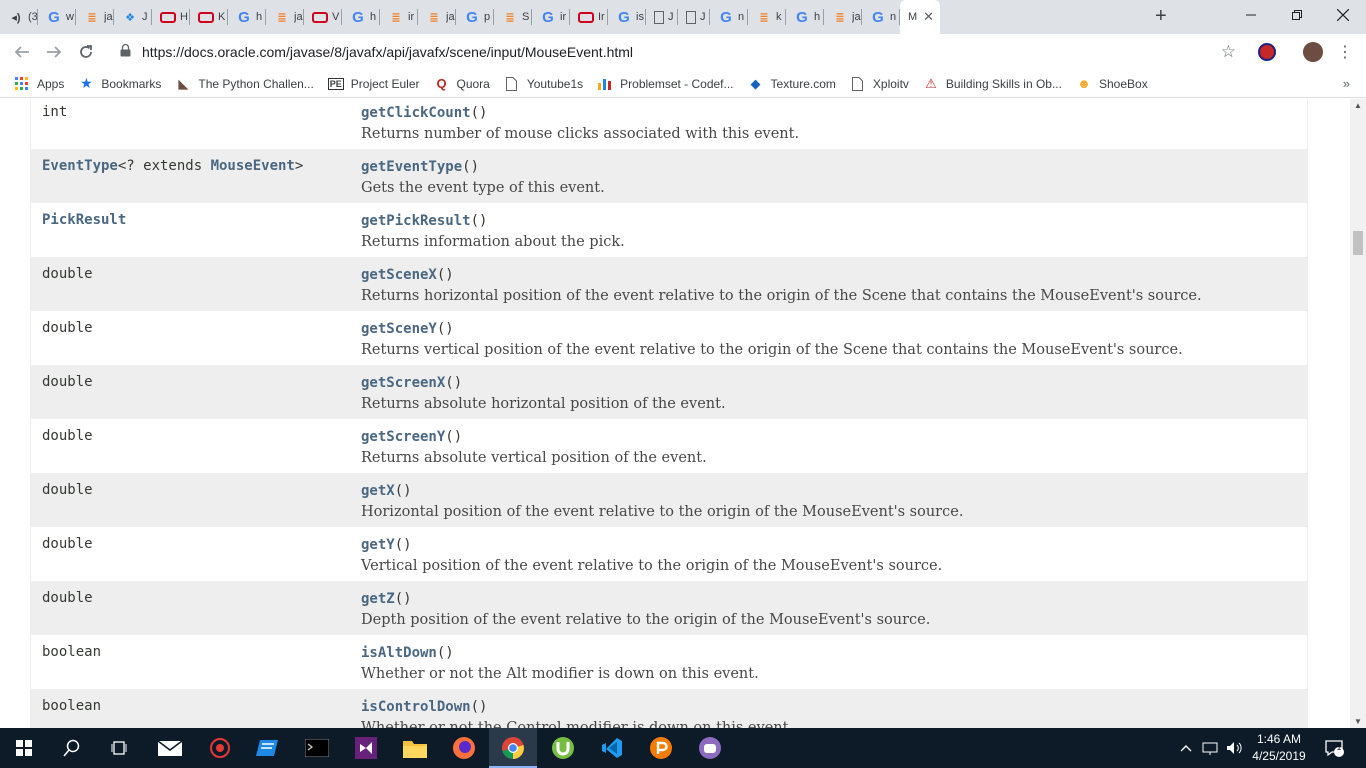 This screenshot has height=768, width=1366. Describe the element at coordinates (1358, 105) in the screenshot. I see `scroll-up-icon: ▲` at that location.